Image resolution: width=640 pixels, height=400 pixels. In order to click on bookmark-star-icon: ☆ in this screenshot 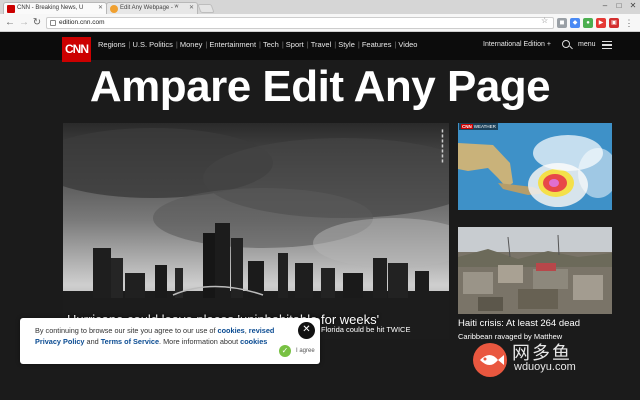, I will do `click(544, 20)`.